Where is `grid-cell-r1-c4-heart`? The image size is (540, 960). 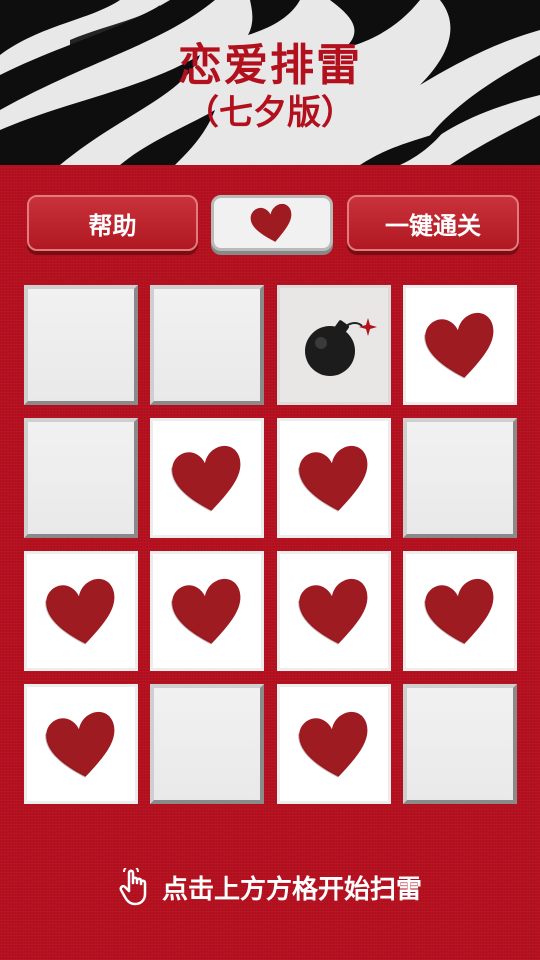 grid-cell-r1-c4-heart is located at coordinates (460, 345).